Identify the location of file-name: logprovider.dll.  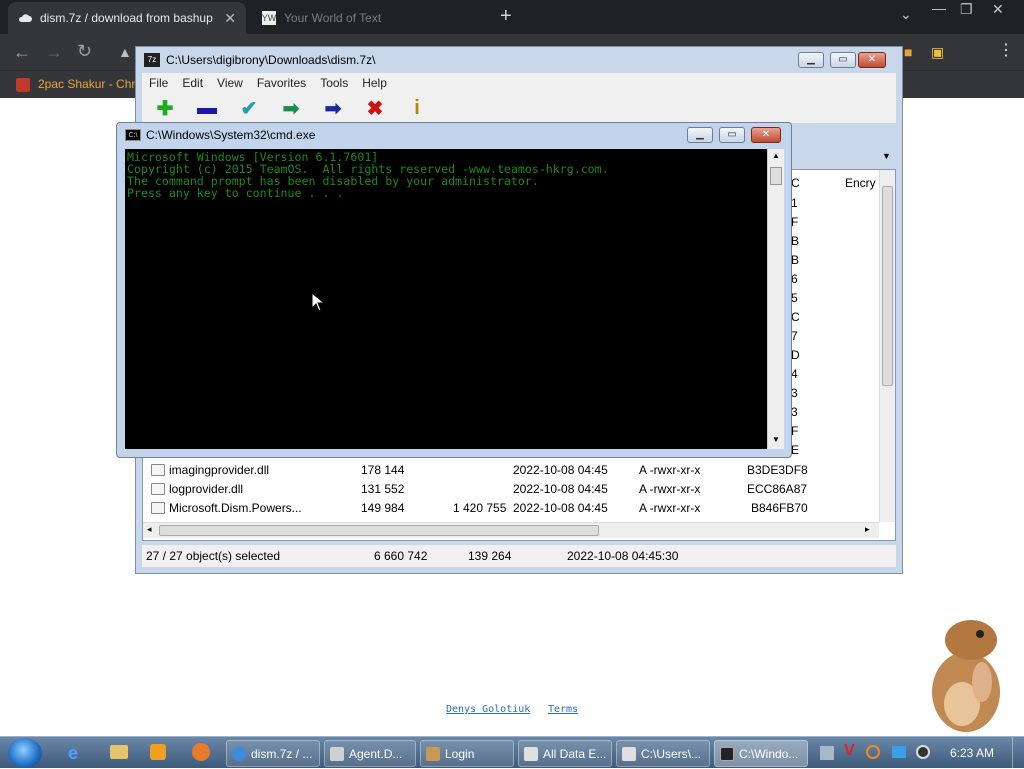
(206, 488).